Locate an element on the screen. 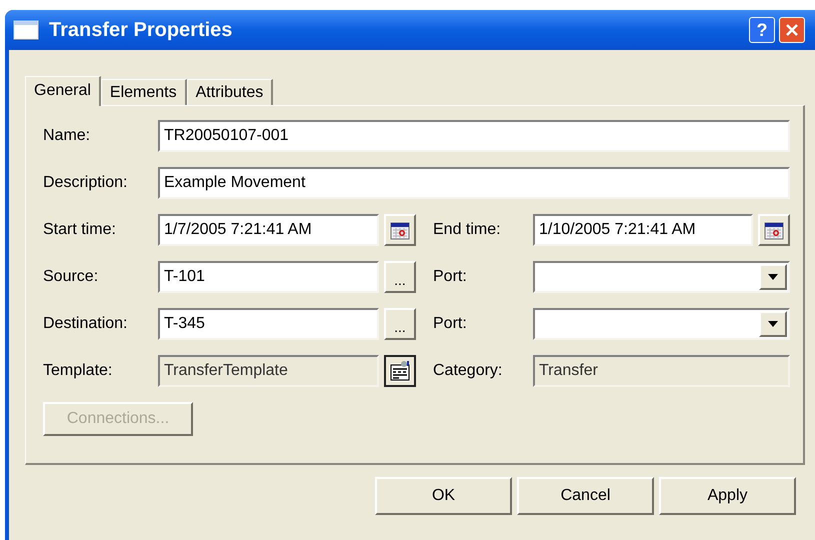 The image size is (815, 540). field-label: Name: is located at coordinates (67, 136).